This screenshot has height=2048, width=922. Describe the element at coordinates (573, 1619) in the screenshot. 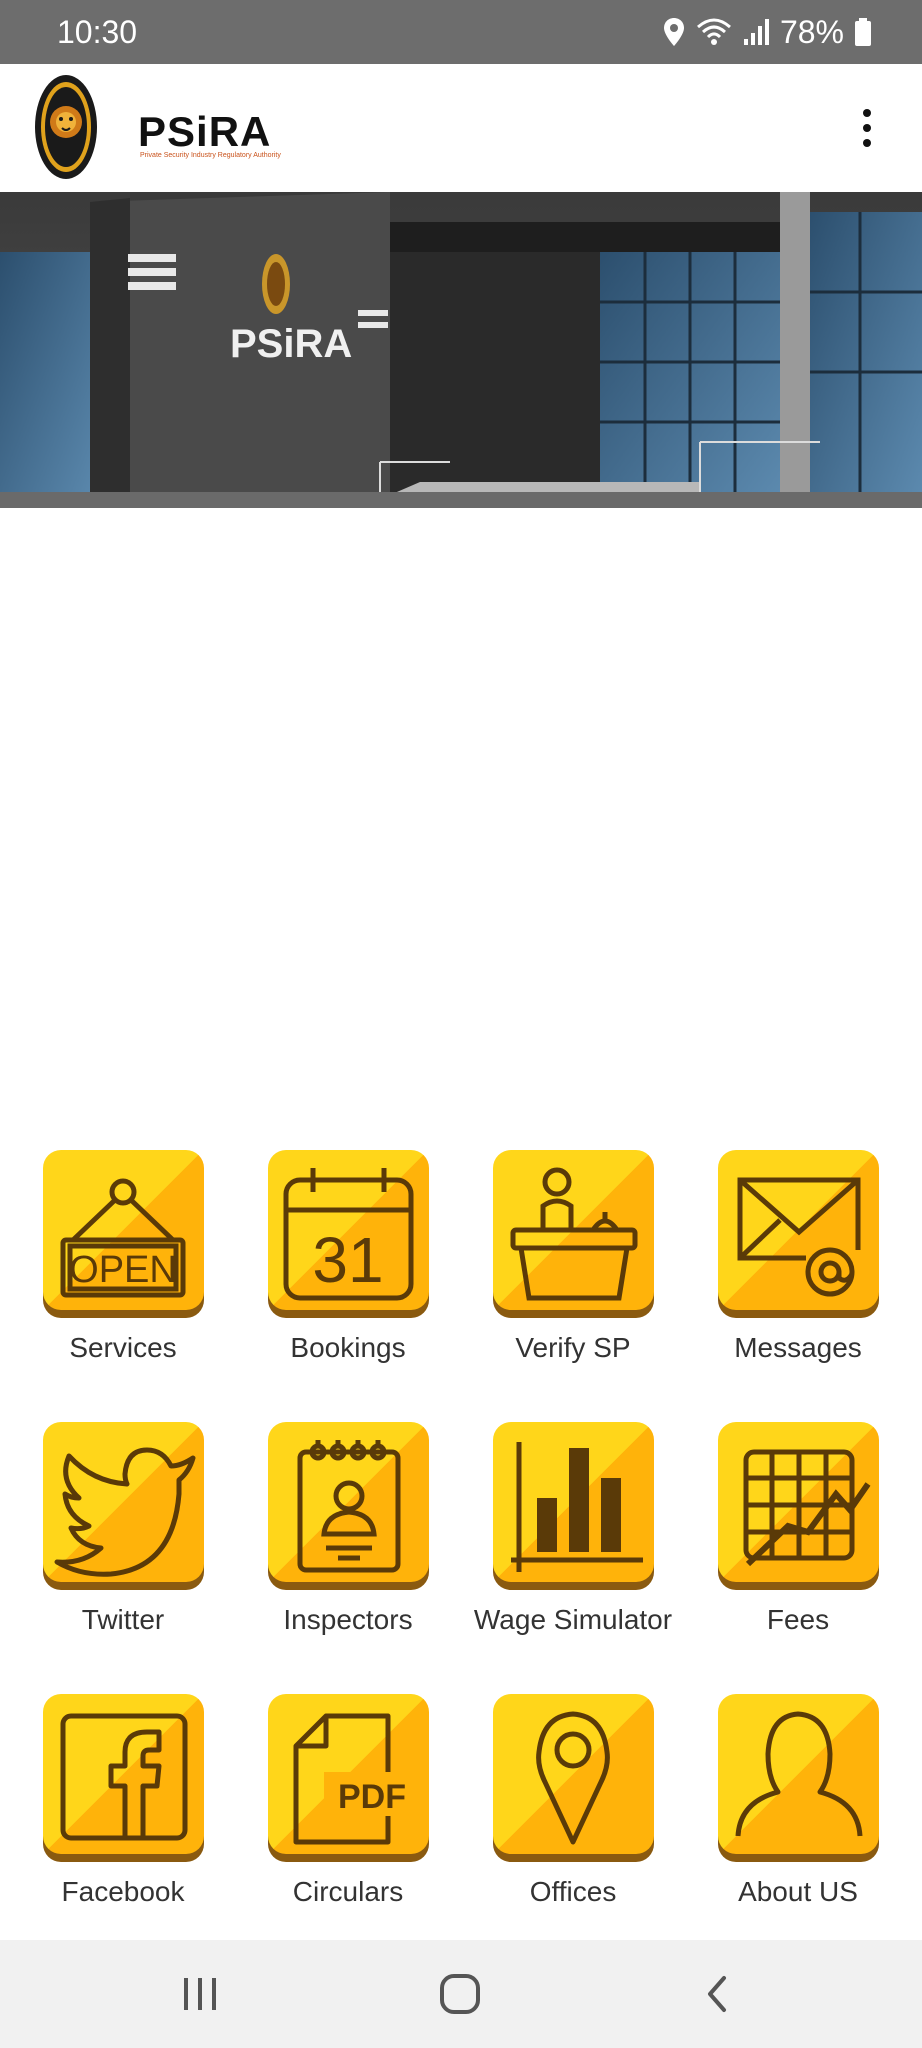

I see `tile-label: Wage Simulator` at that location.